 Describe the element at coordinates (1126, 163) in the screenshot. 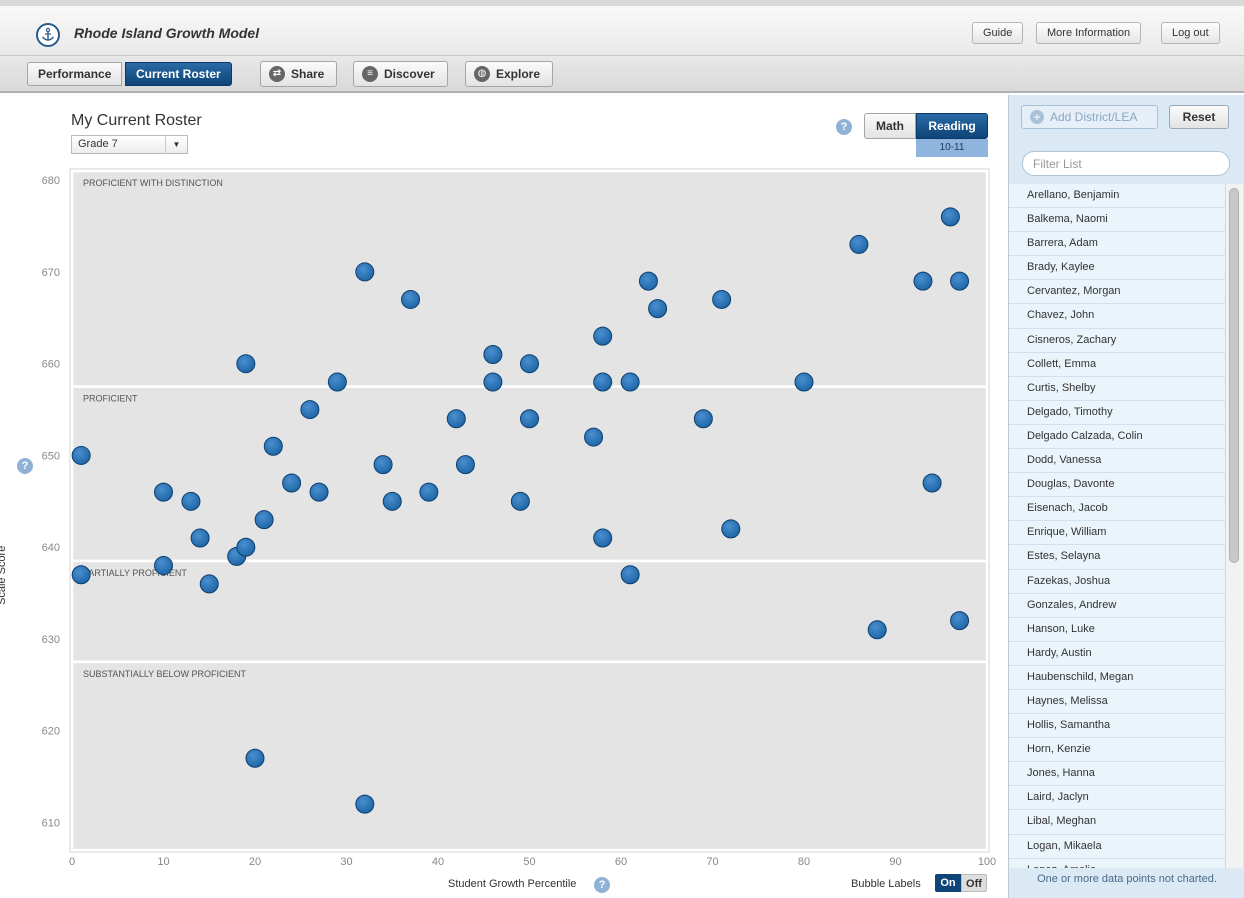

I see `filter-list-input` at that location.